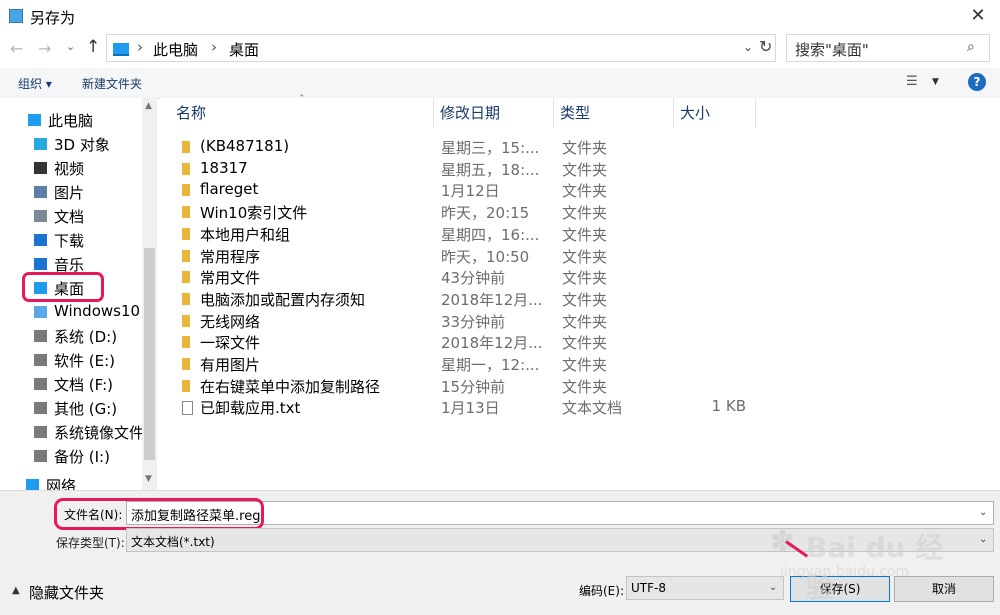 The image size is (1000, 615). Describe the element at coordinates (470, 408) in the screenshot. I see `file-date: 1月13日` at that location.